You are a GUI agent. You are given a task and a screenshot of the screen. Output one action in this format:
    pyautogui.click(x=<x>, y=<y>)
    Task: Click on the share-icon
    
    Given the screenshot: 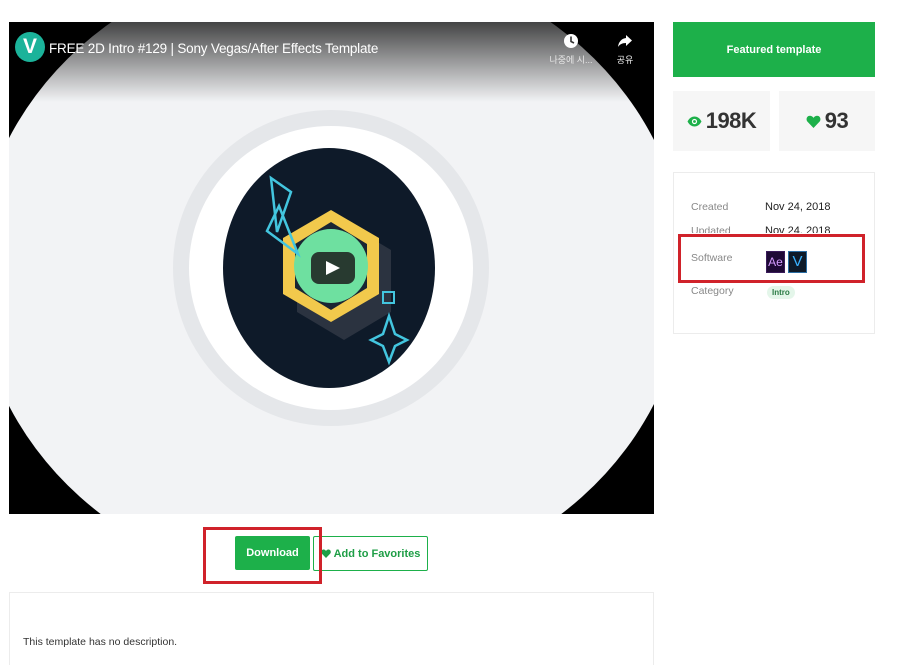 What is the action you would take?
    pyautogui.click(x=625, y=41)
    